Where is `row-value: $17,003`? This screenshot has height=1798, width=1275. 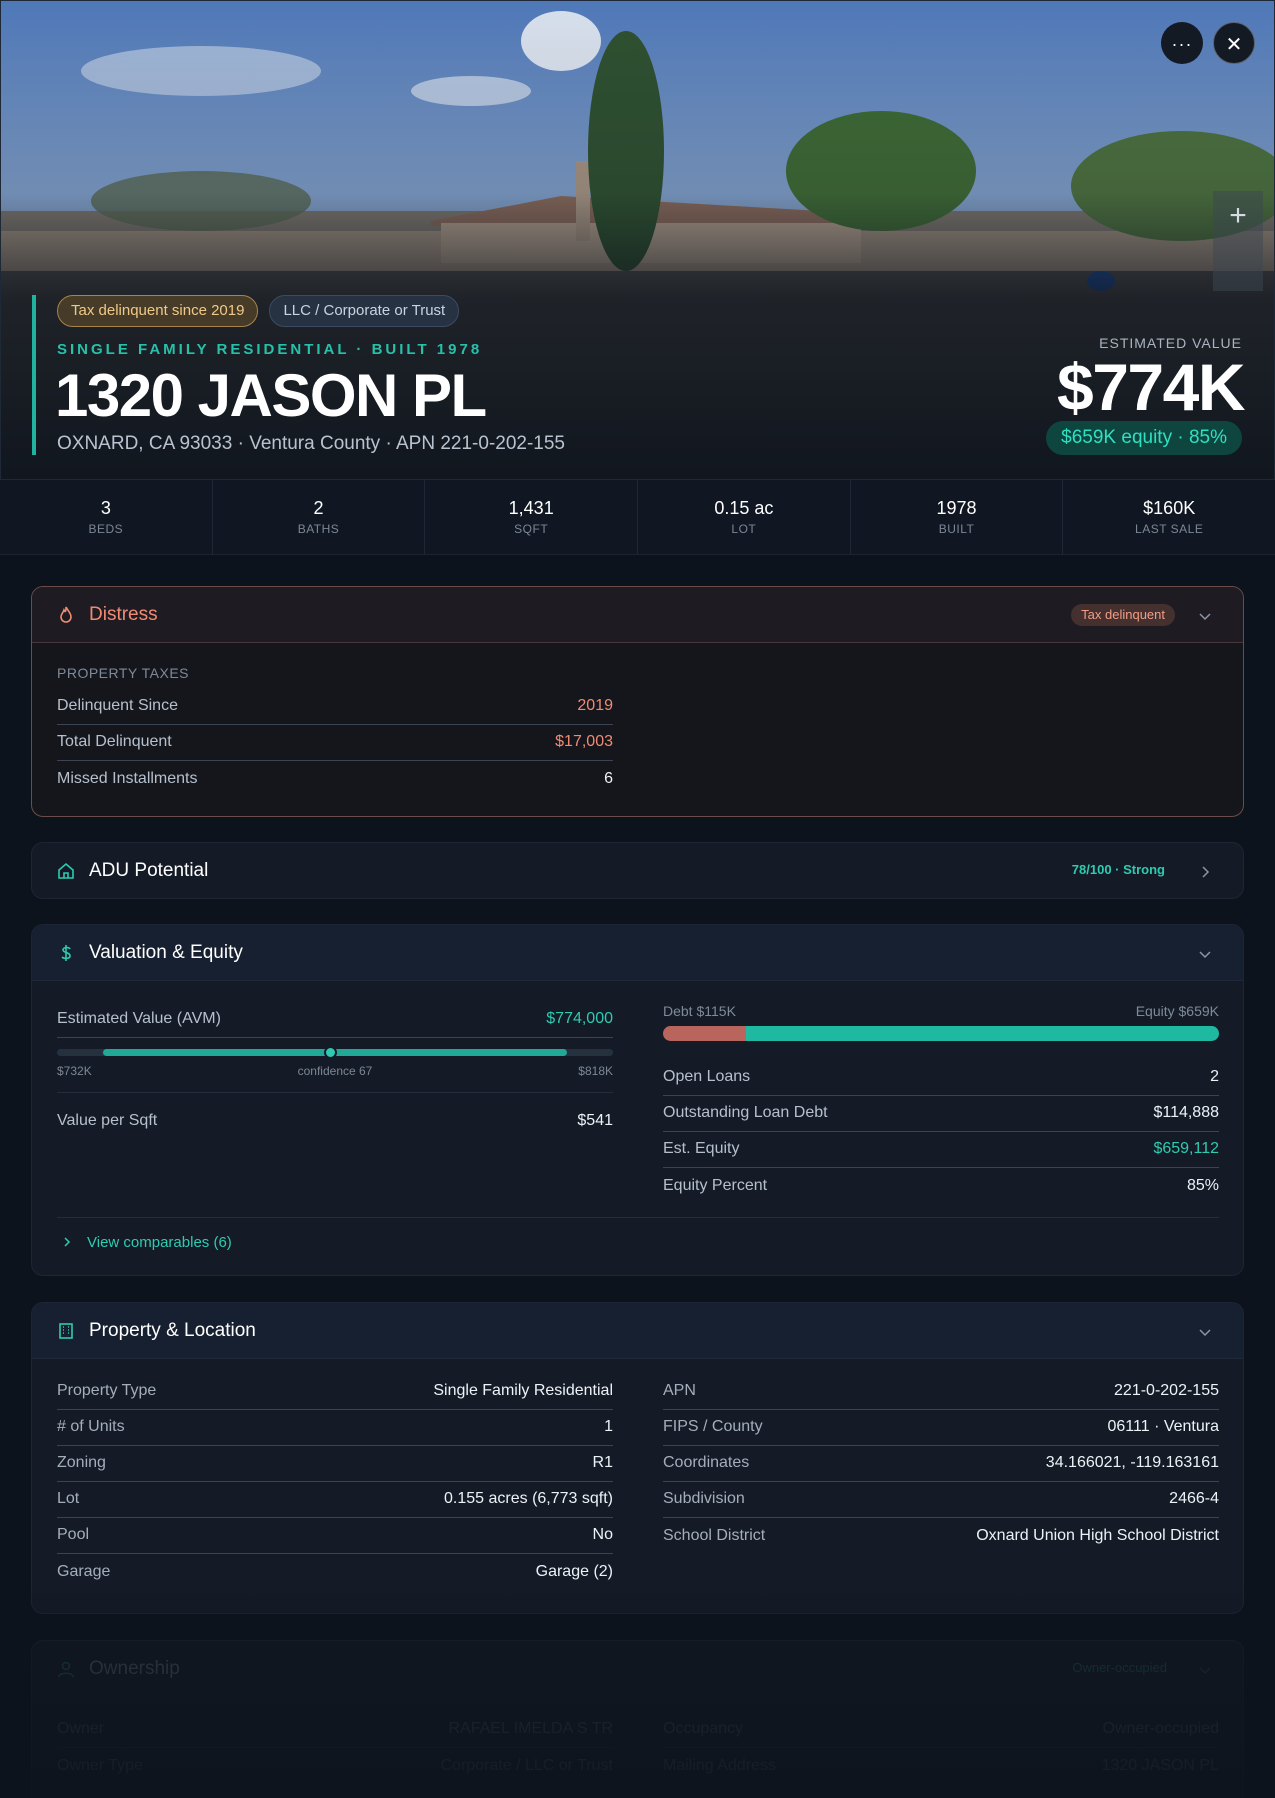 row-value: $17,003 is located at coordinates (584, 741).